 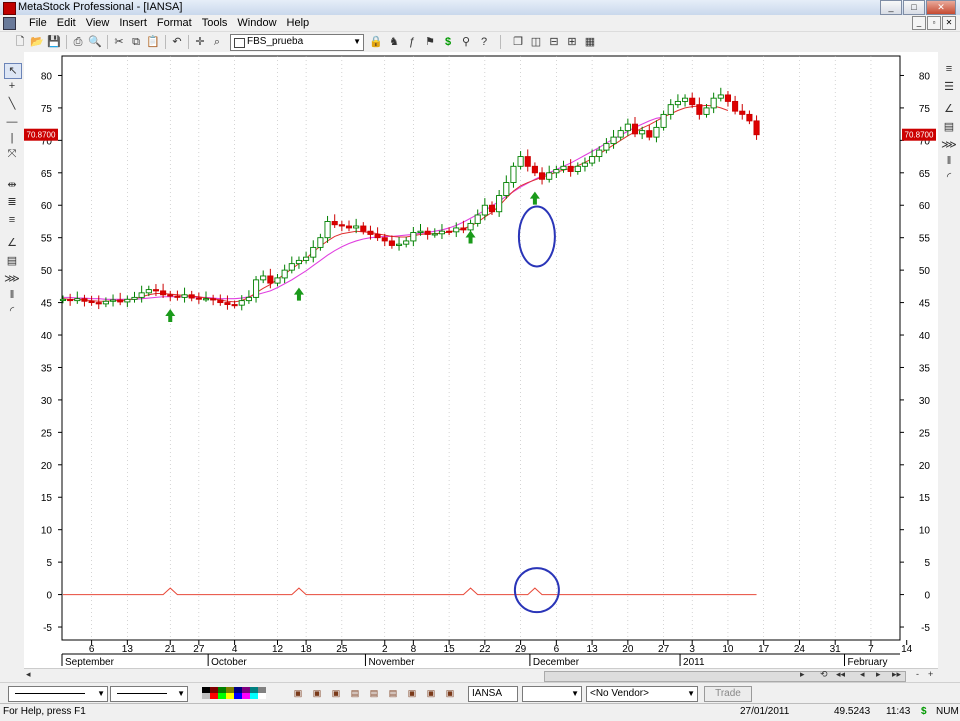 What do you see at coordinates (728, 694) in the screenshot?
I see `trade-button: Trade` at bounding box center [728, 694].